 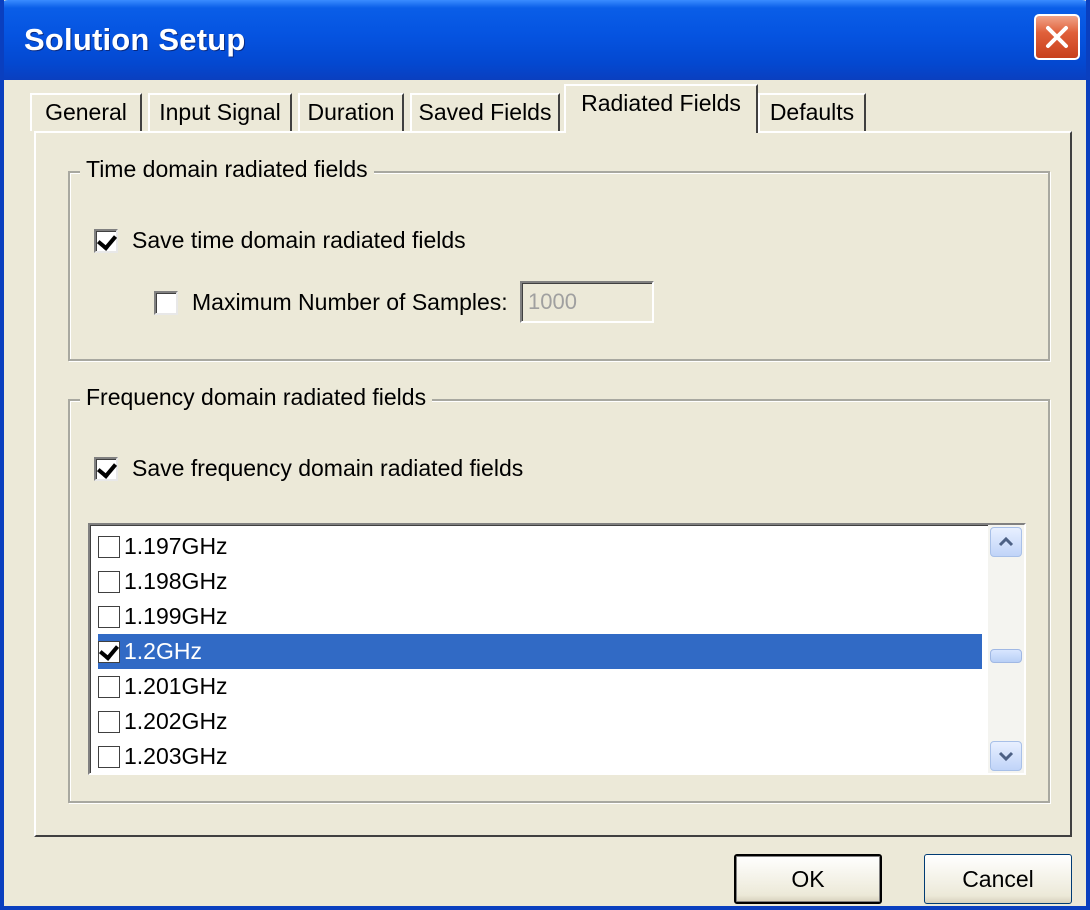 I want to click on tab-label: General, so click(x=86, y=112).